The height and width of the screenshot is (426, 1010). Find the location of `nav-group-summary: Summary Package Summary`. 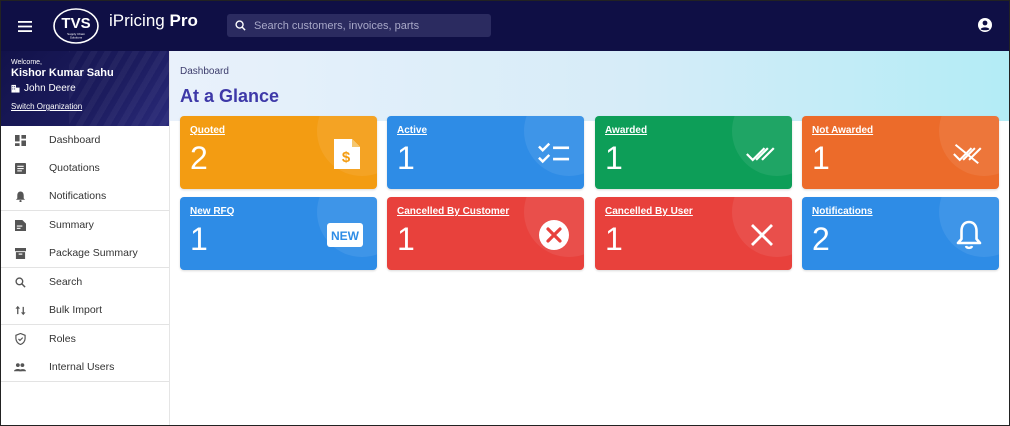

nav-group-summary: Summary Package Summary is located at coordinates (85, 239).